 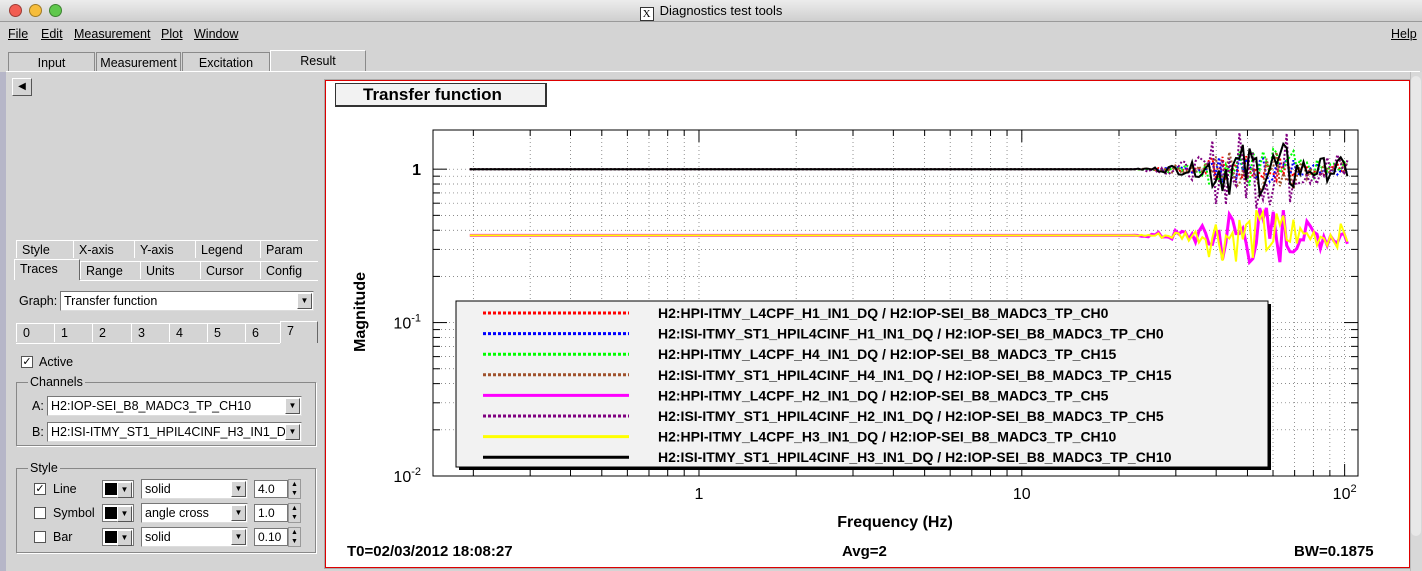 What do you see at coordinates (230, 270) in the screenshot?
I see `tab-cursor: Cursor` at bounding box center [230, 270].